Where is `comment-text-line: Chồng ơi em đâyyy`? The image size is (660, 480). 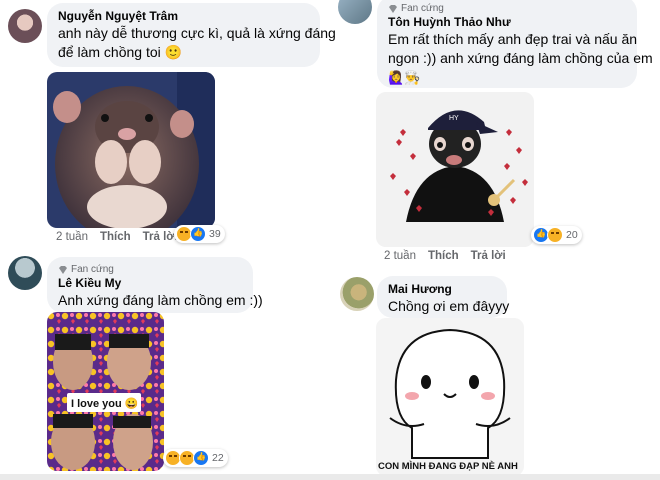
comment-text-line: Chồng ơi em đâyyy is located at coordinates (449, 306).